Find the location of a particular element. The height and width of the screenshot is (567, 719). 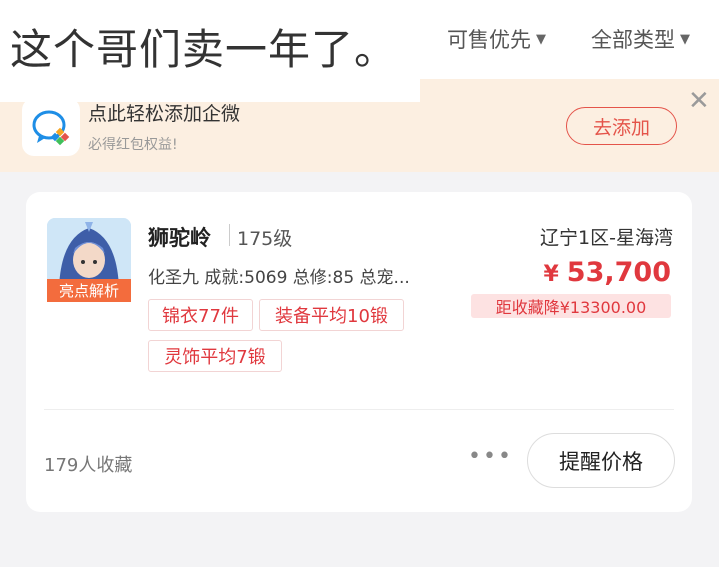

filter-all-types-label: 全部类型 is located at coordinates (633, 40).